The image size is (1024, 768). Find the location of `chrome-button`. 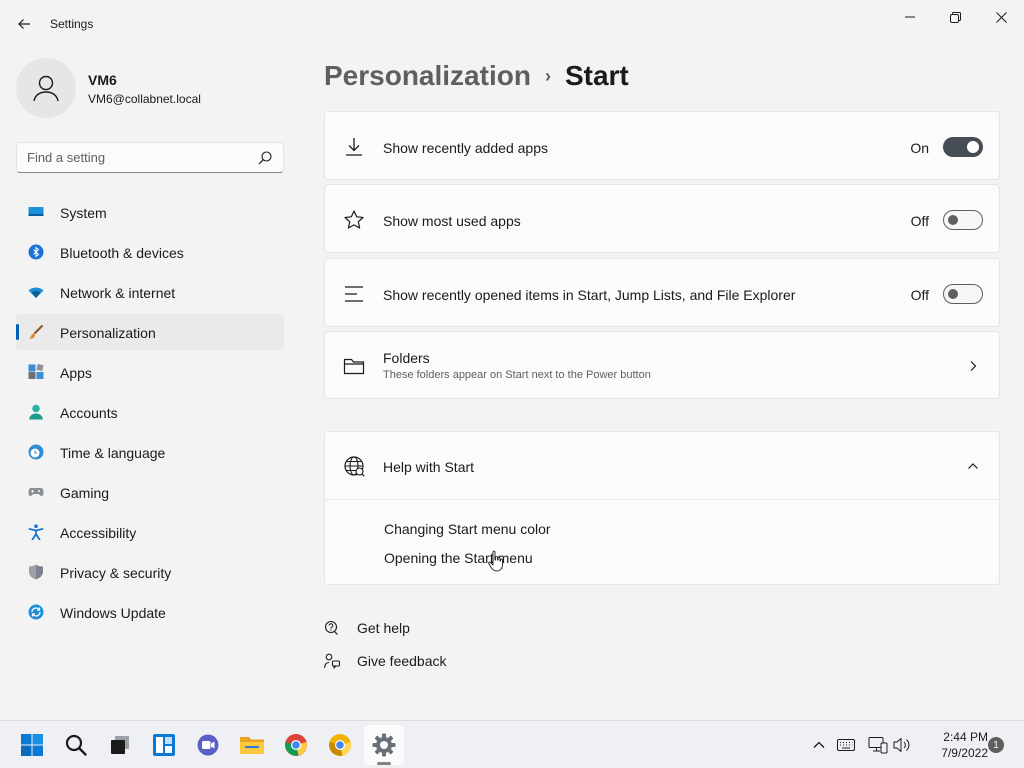

chrome-button is located at coordinates (296, 745).